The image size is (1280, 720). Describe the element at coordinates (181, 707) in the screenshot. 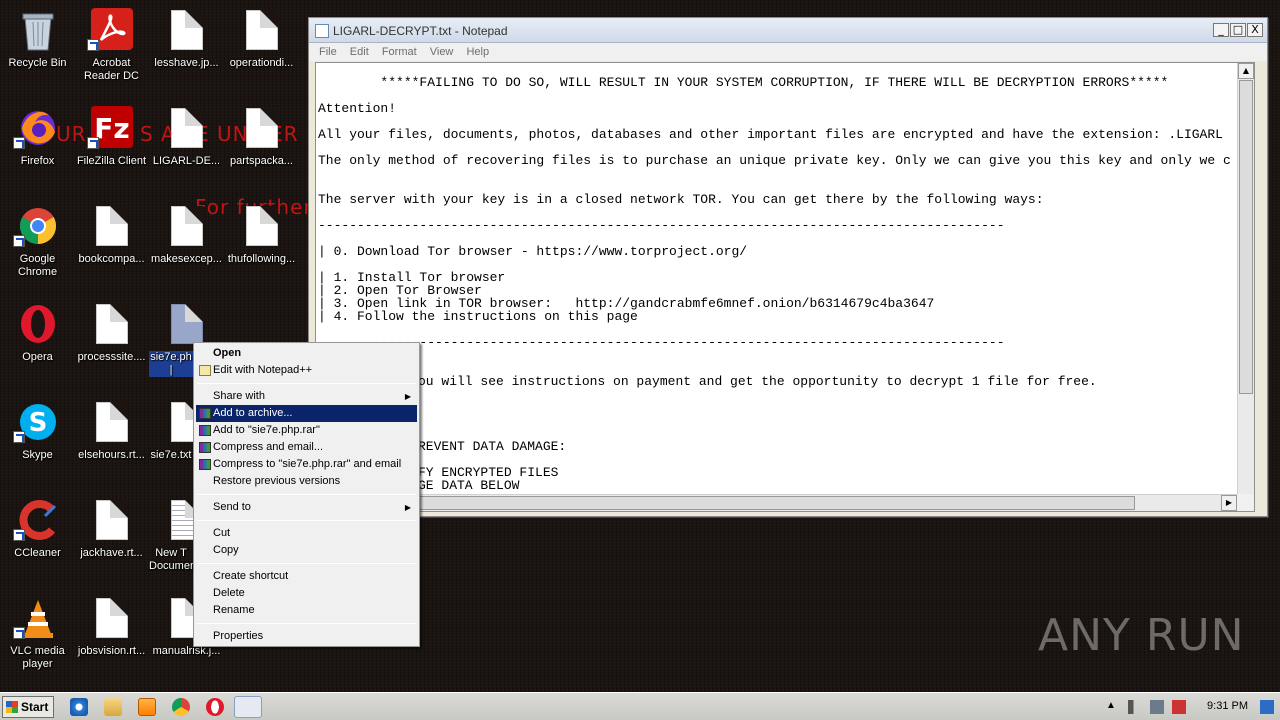

I see `chrome-icon` at that location.